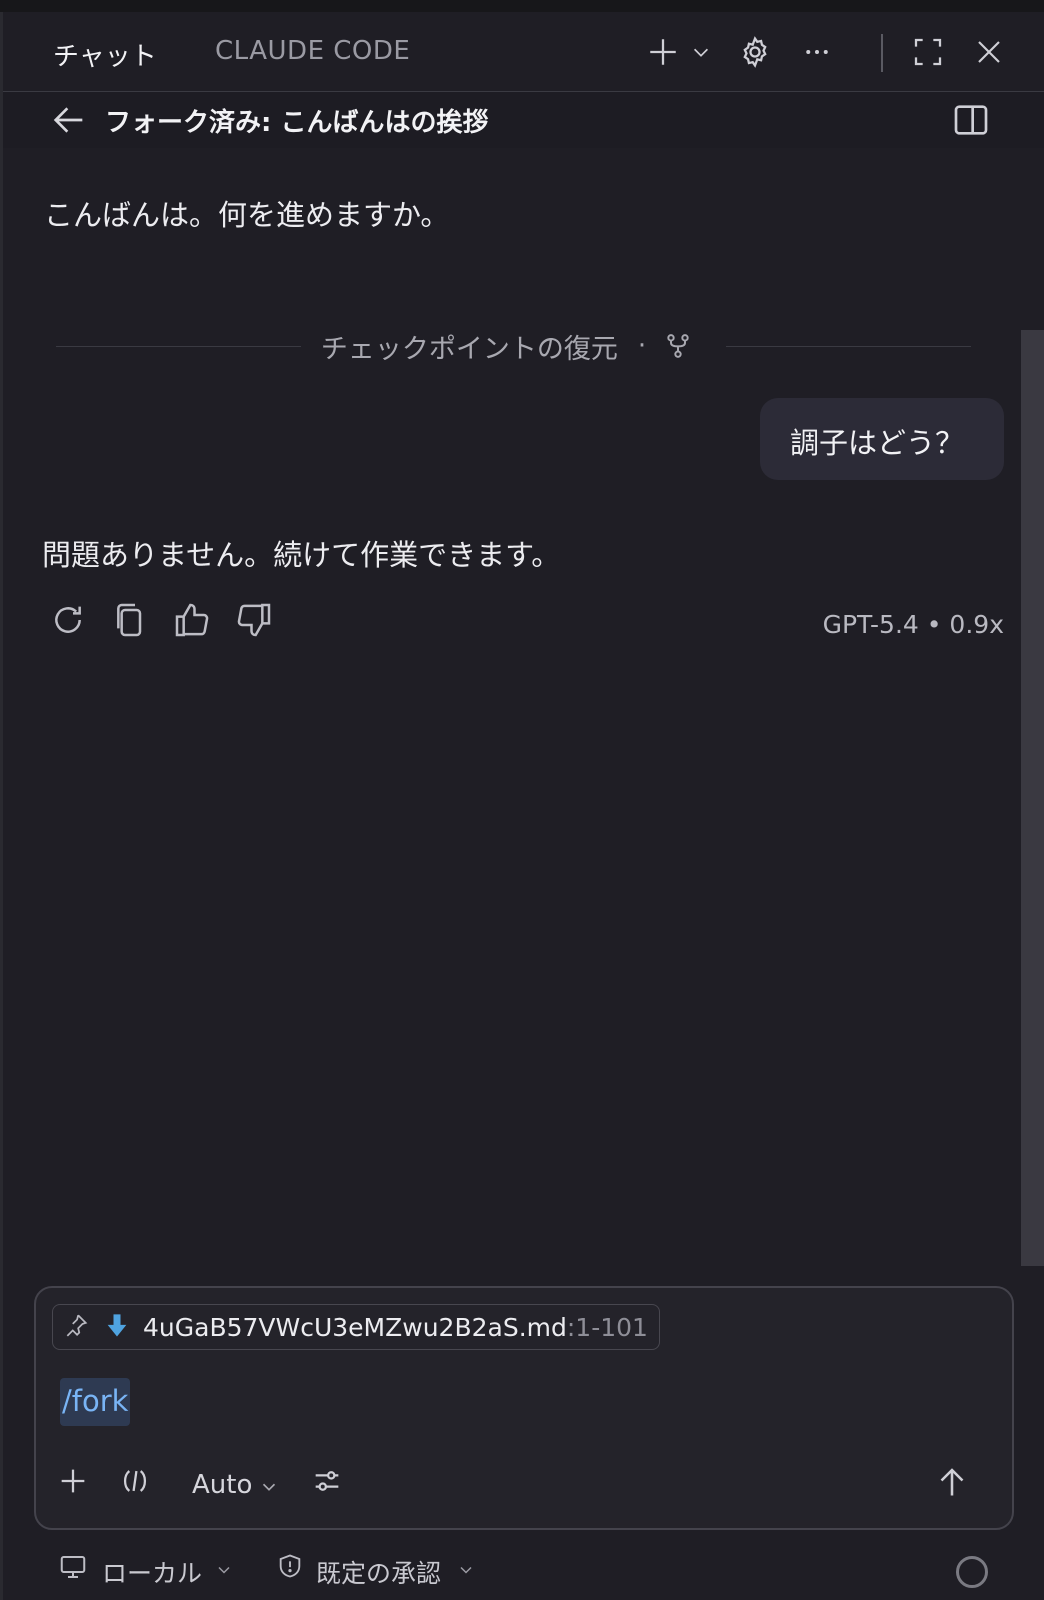 This screenshot has width=1044, height=1600. Describe the element at coordinates (522, 1571) in the screenshot. I see `status-footer: ローカル 既定の承認` at that location.